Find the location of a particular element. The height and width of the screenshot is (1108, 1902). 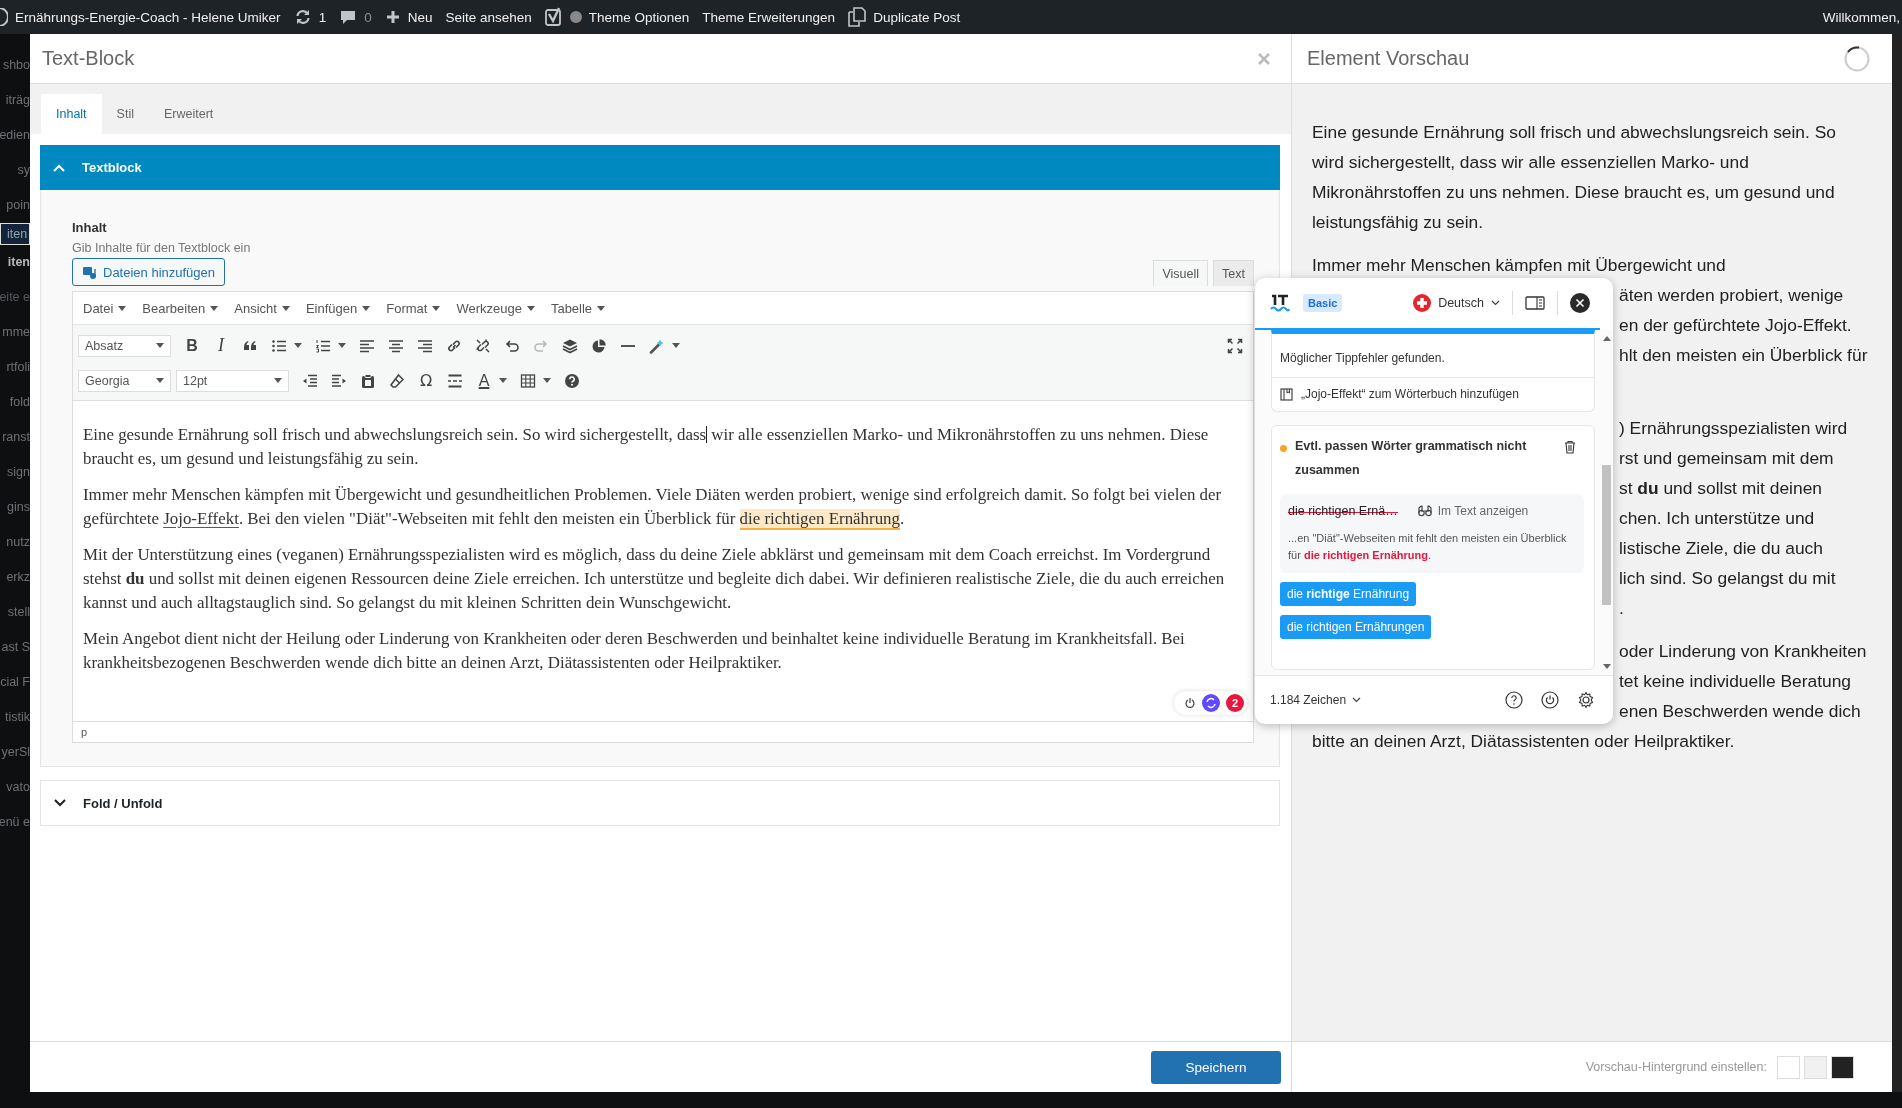

sidebar-menu-item: gins is located at coordinates (15, 507).